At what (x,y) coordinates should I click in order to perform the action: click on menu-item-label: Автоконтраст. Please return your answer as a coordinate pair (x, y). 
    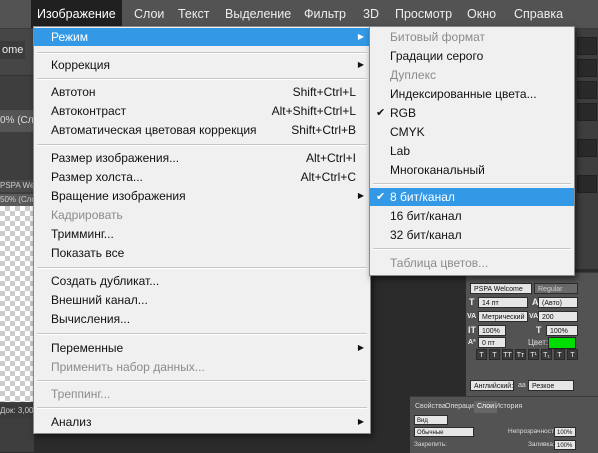
    Looking at the image, I should click on (89, 111).